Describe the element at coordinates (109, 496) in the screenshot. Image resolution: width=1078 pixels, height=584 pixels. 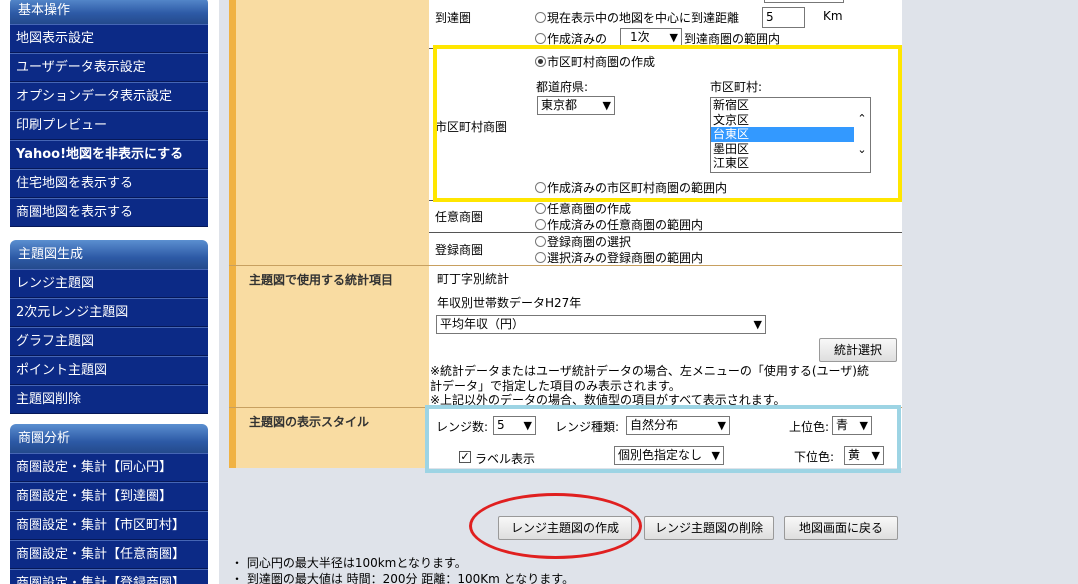
I see `sidebar-item-area-reach: 商圏設定・集計【到達圏】` at that location.